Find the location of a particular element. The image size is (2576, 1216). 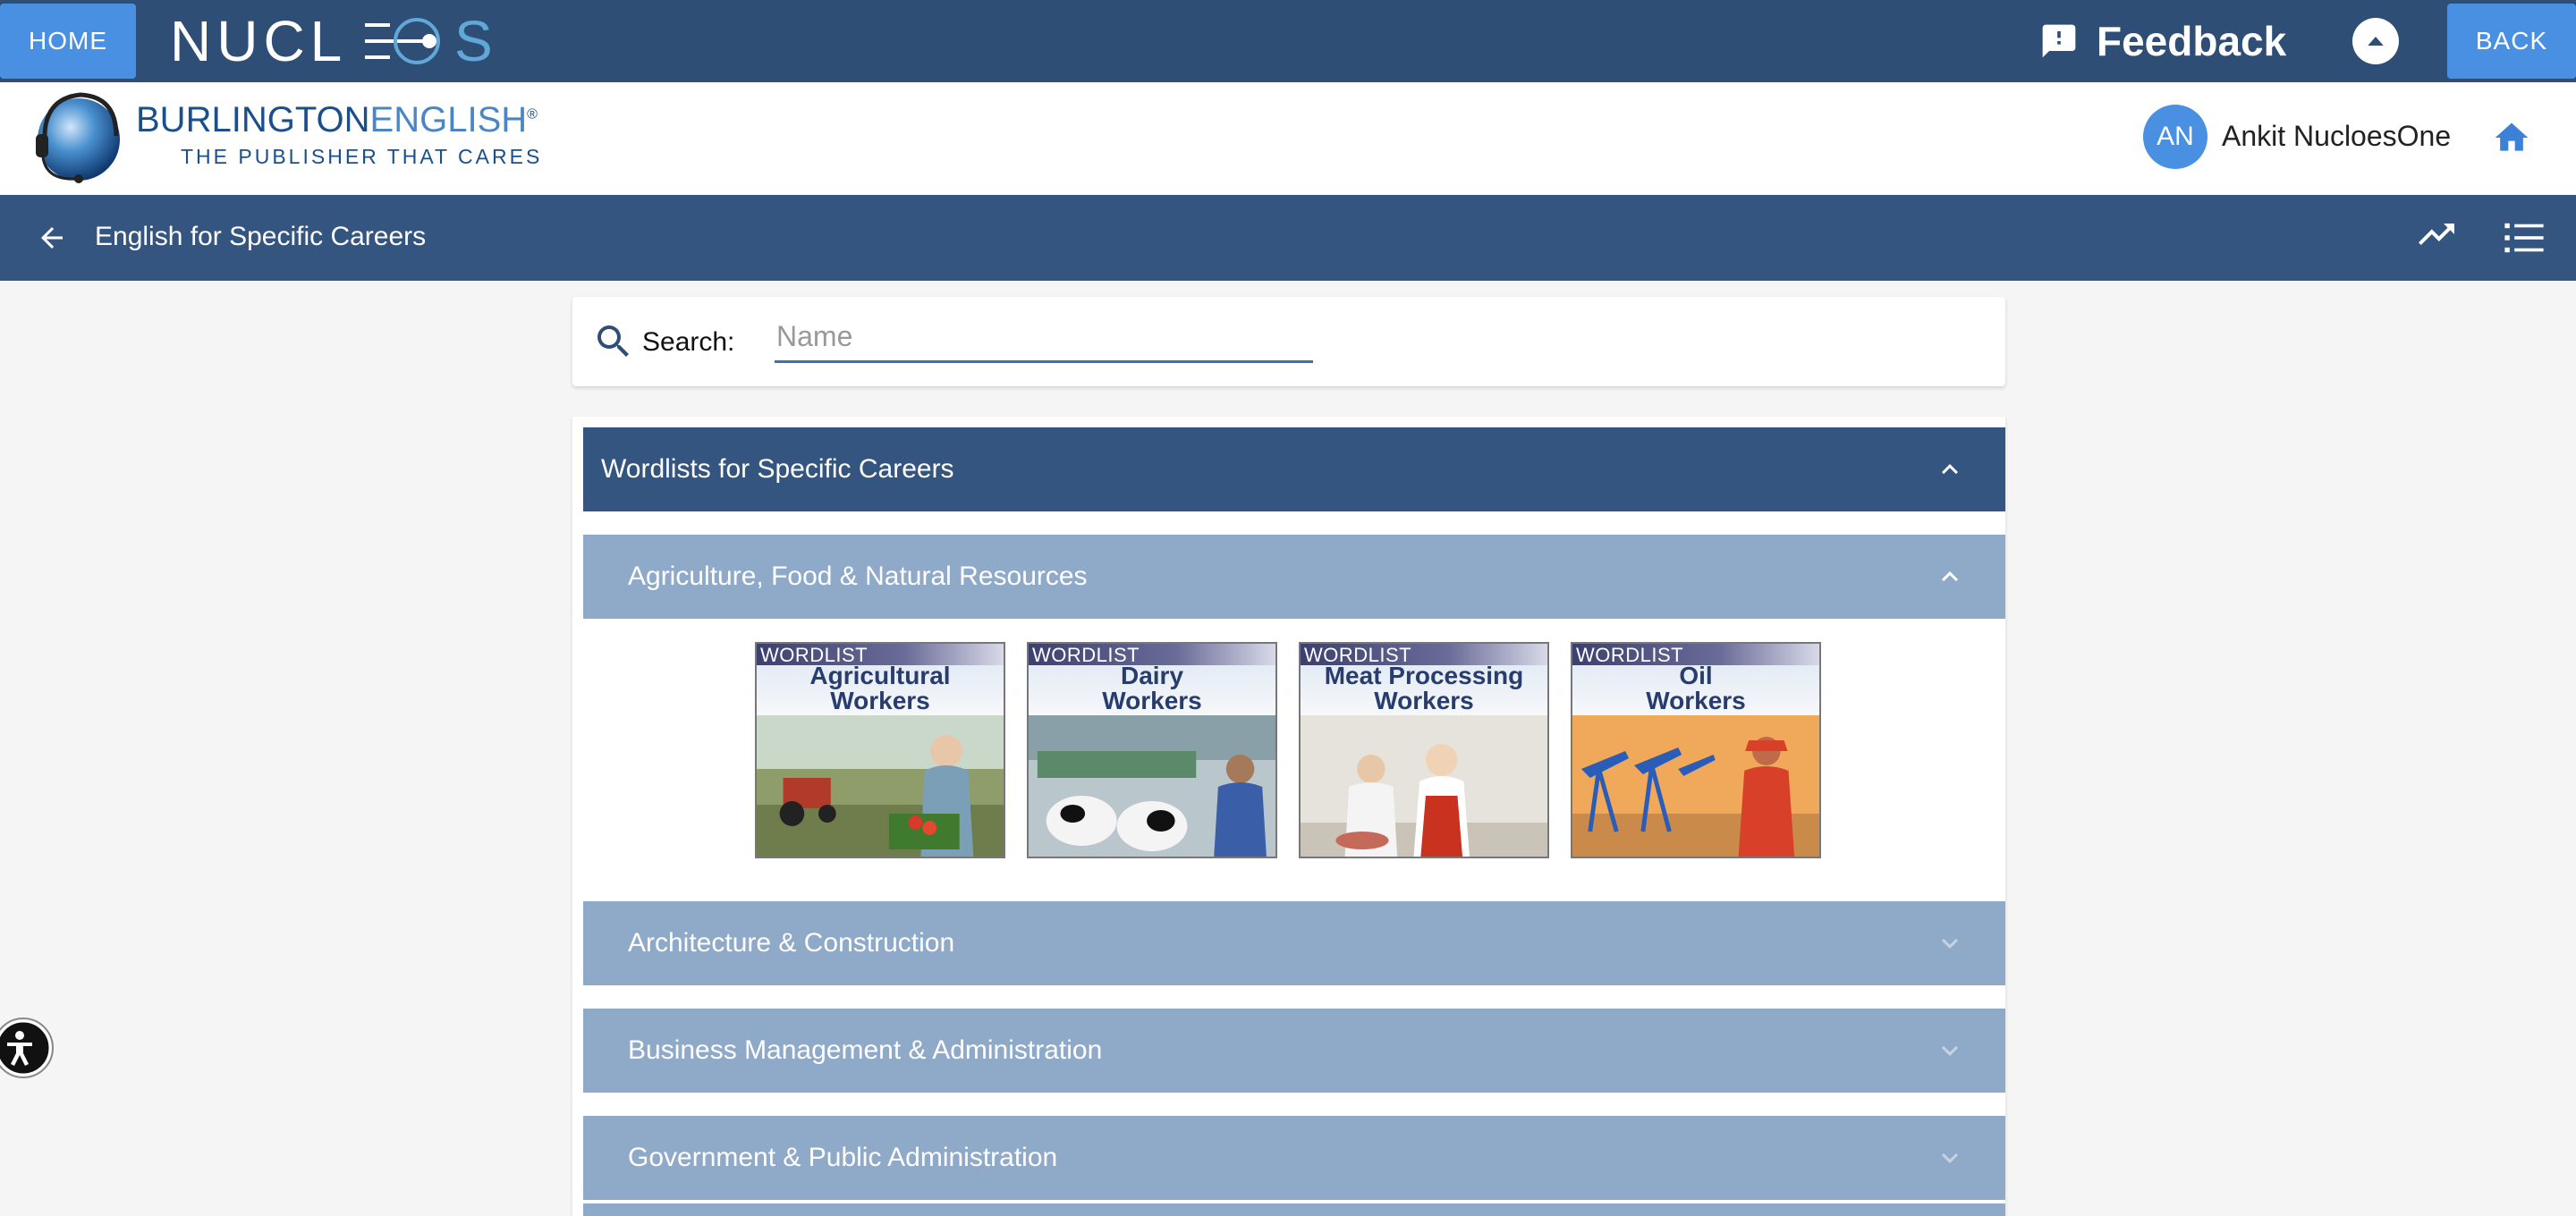

category-agriculture: Agriculture, Food & Natural Resources is located at coordinates (1294, 577).